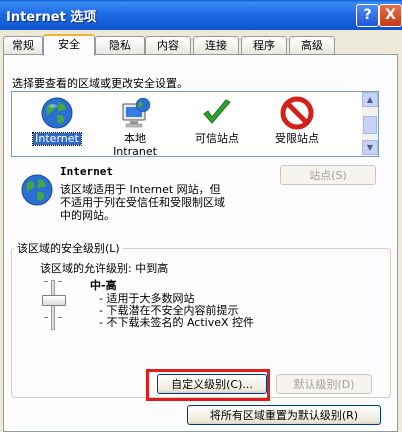 Image resolution: width=402 pixels, height=432 pixels. I want to click on sites-button: 站点(S), so click(328, 175).